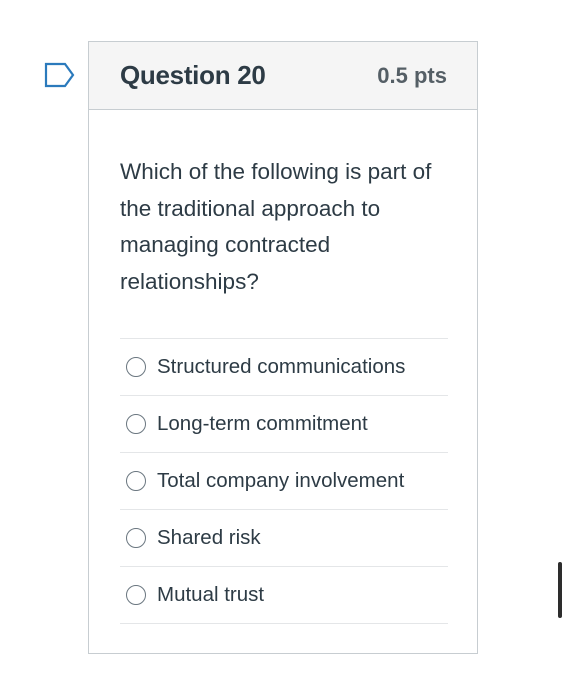  I want to click on answer-label: Structured communications, so click(281, 366).